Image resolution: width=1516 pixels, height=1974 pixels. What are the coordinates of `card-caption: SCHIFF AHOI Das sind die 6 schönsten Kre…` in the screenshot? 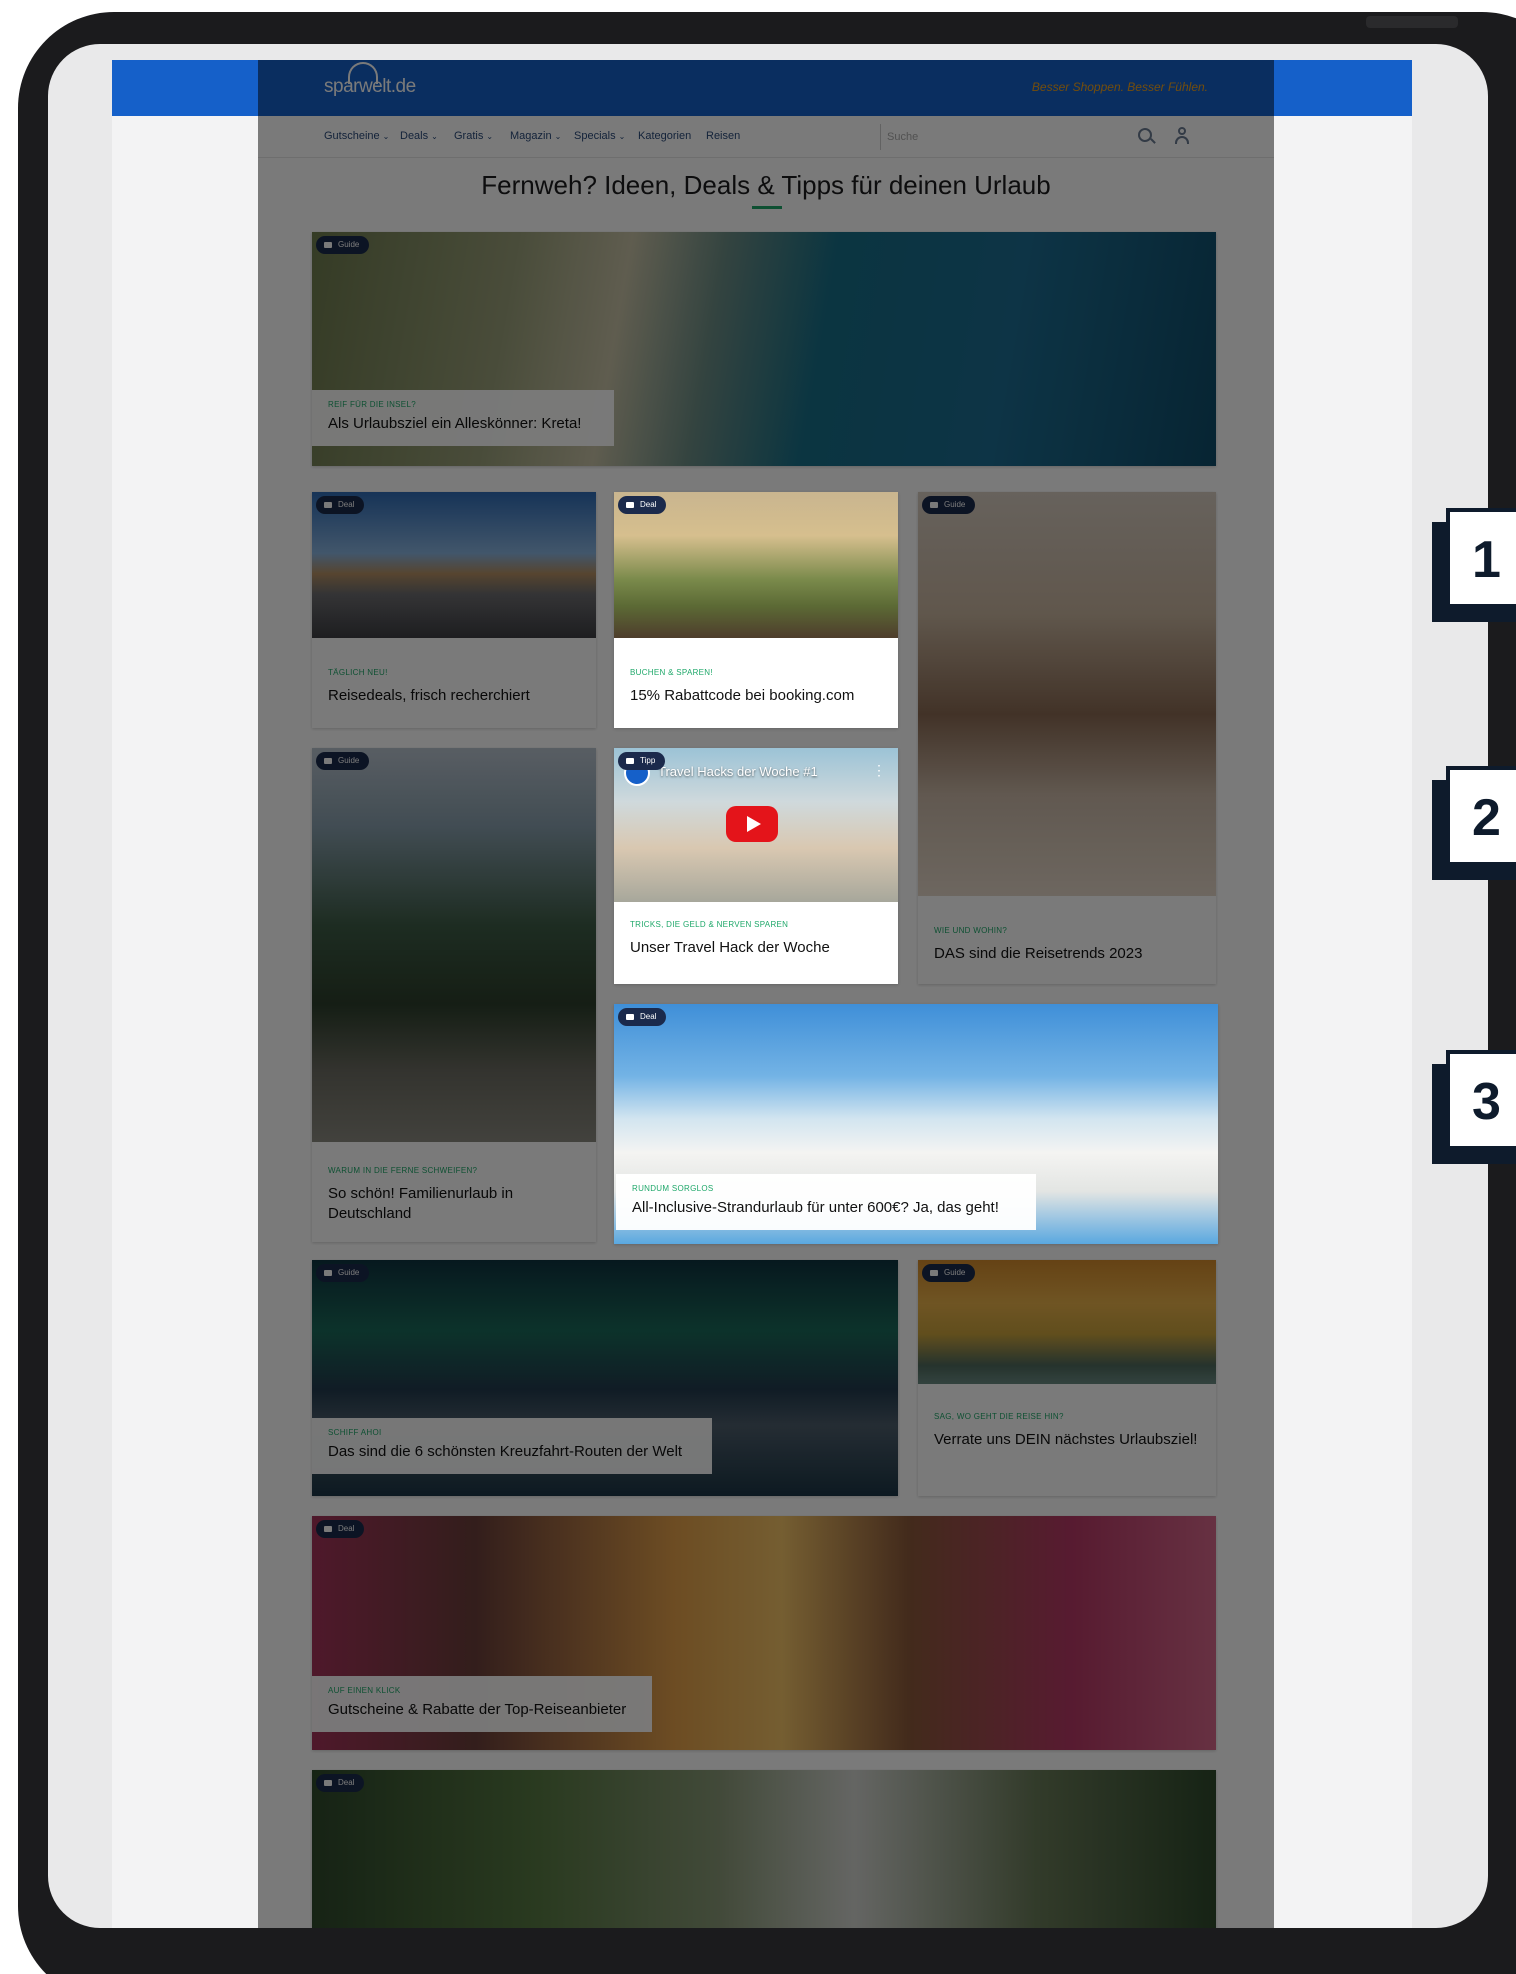 It's located at (512, 1446).